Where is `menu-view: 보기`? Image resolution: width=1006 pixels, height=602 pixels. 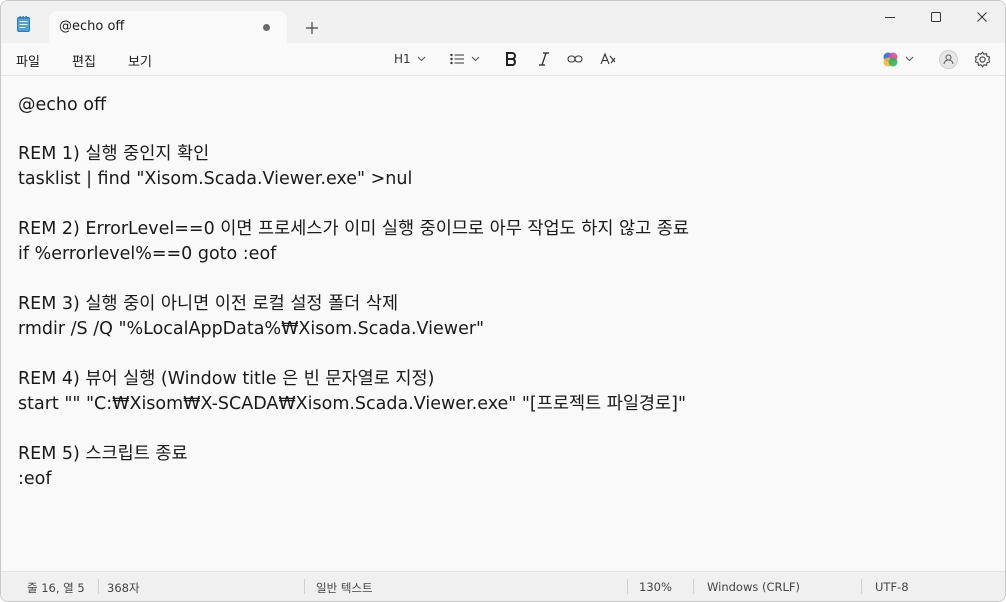 menu-view: 보기 is located at coordinates (140, 60).